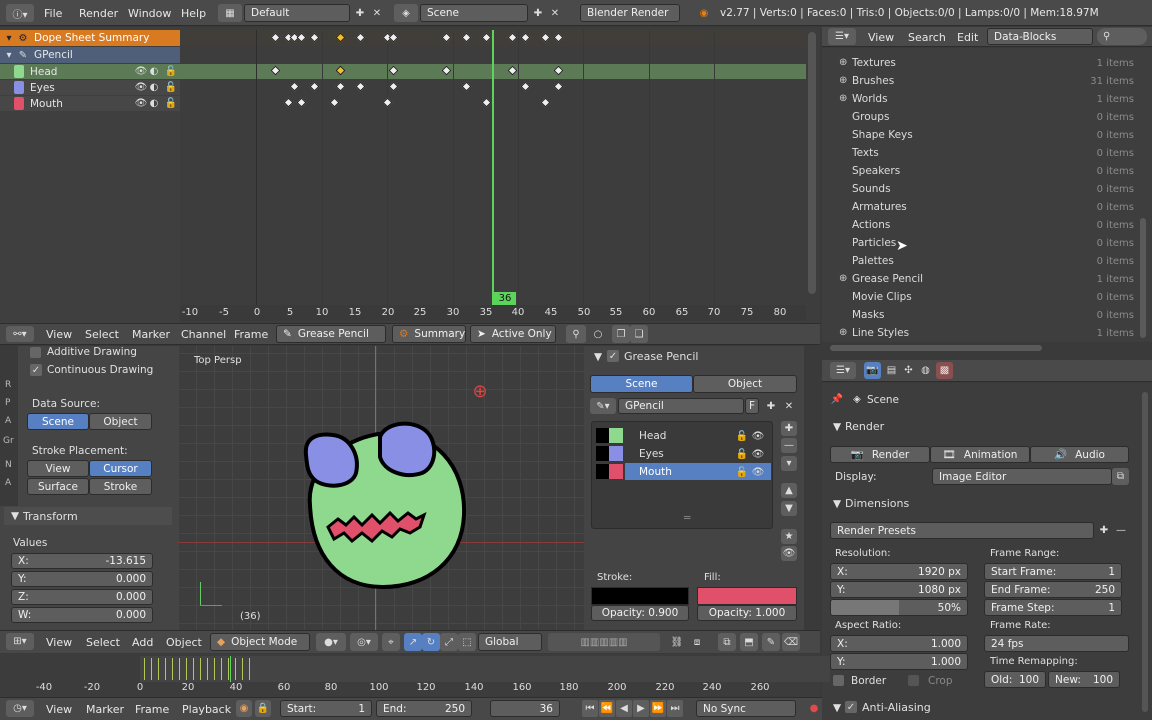  Describe the element at coordinates (8, 483) in the screenshot. I see `shelf-tab: A` at that location.